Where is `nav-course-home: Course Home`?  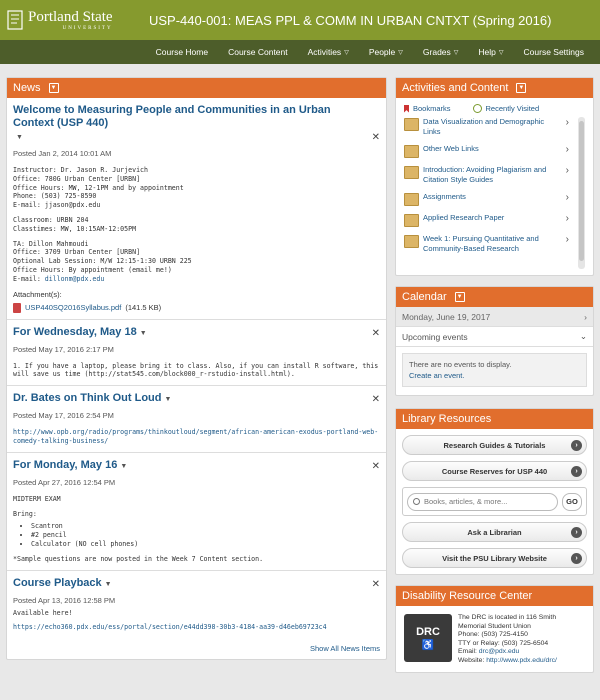 nav-course-home: Course Home is located at coordinates (182, 52).